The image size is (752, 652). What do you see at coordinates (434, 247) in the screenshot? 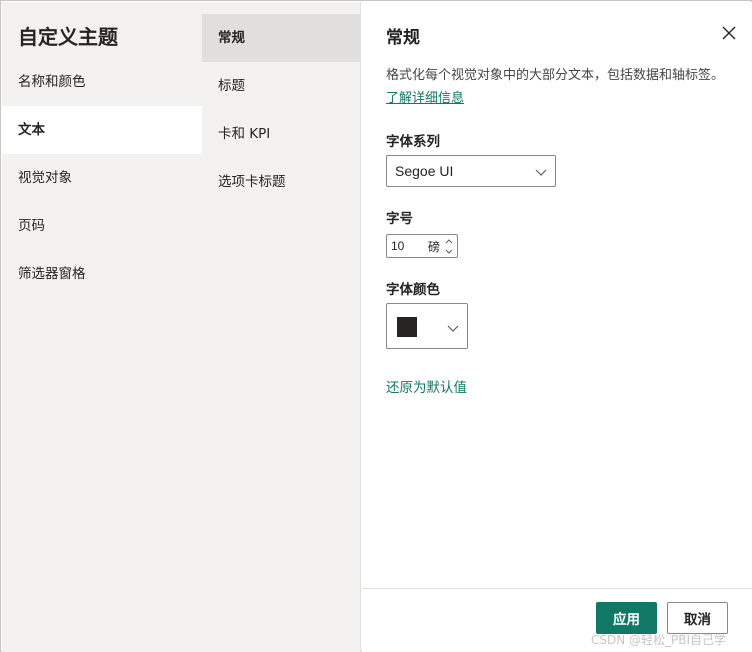
I see `font-size-unit: 磅` at bounding box center [434, 247].